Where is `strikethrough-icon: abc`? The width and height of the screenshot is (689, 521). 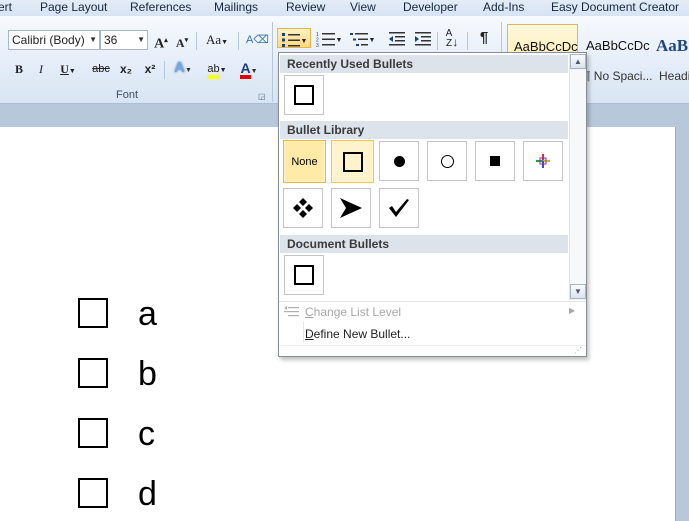
strikethrough-icon: abc is located at coordinates (101, 69).